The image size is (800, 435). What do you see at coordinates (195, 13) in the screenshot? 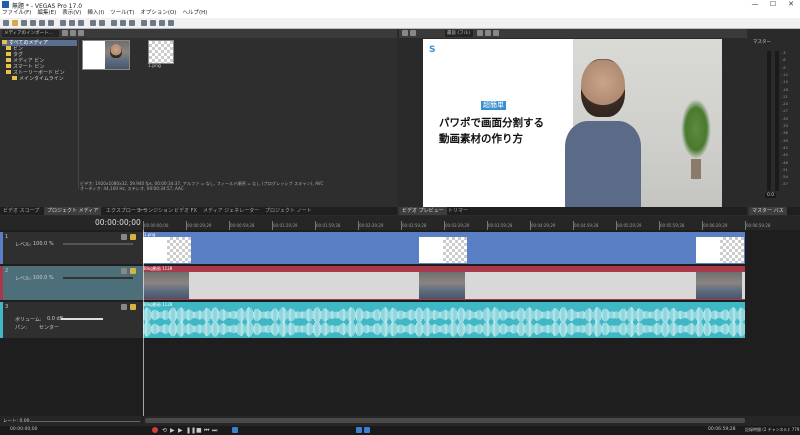
I see `menu-help: ヘルプ(H)` at bounding box center [195, 13].